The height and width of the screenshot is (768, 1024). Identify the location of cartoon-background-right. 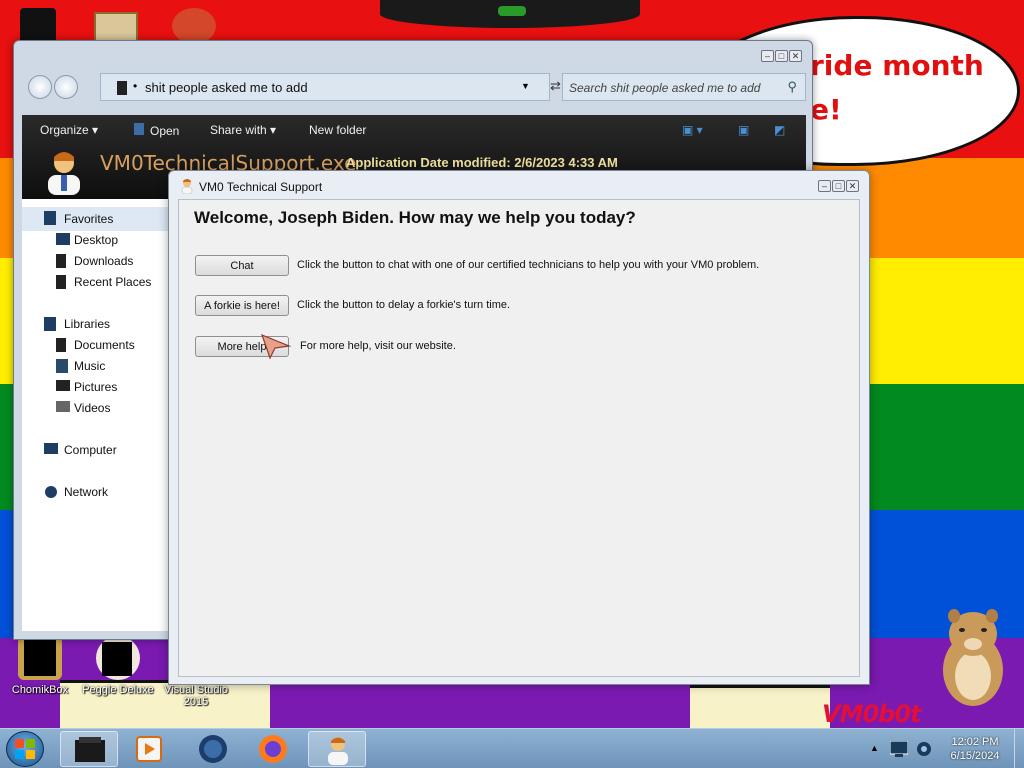
(760, 707).